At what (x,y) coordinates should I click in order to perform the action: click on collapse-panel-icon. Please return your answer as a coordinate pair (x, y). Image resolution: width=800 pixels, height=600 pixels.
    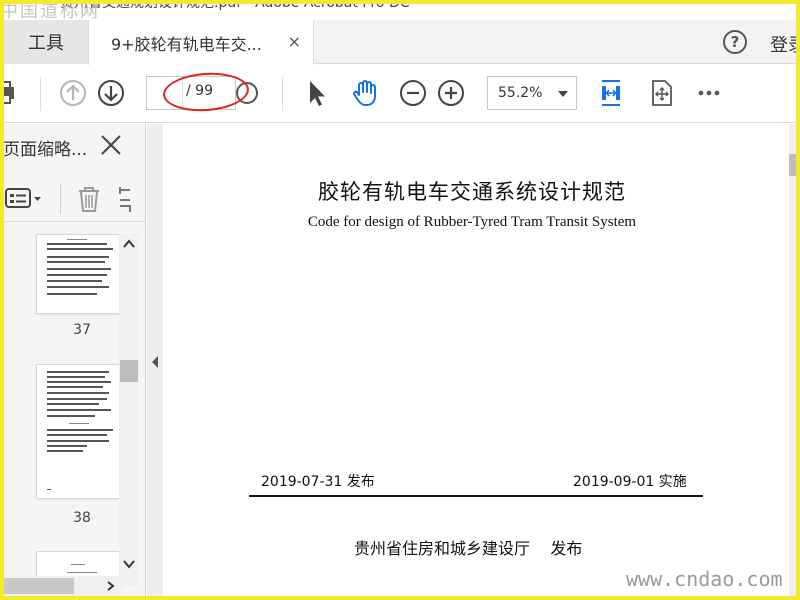
    Looking at the image, I should click on (155, 362).